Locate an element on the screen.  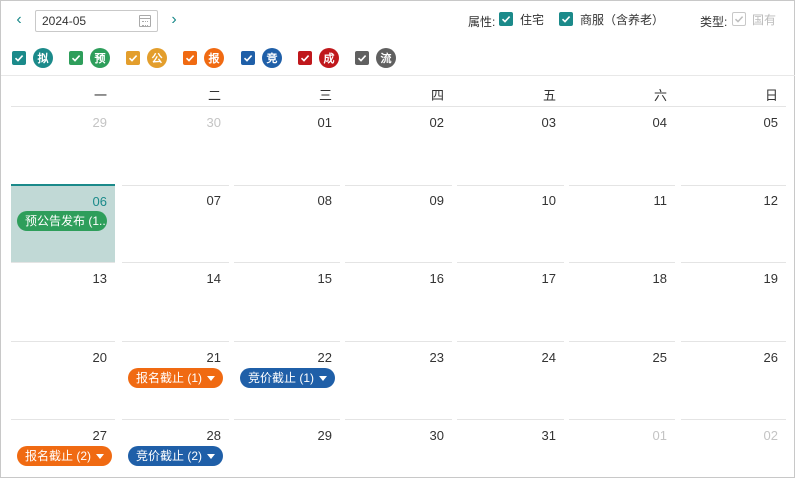
legend-filter-2: 公 is located at coordinates (146, 58).